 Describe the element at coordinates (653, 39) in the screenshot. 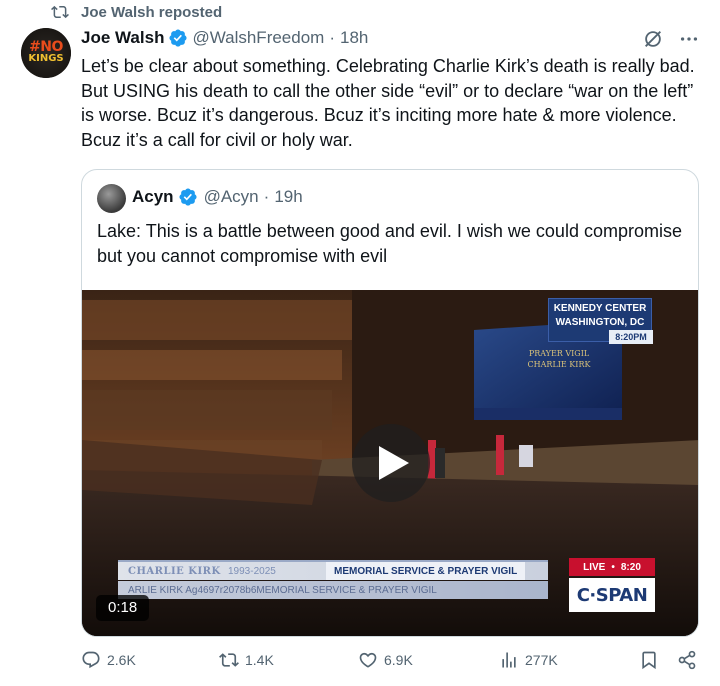

I see `grok-icon` at that location.